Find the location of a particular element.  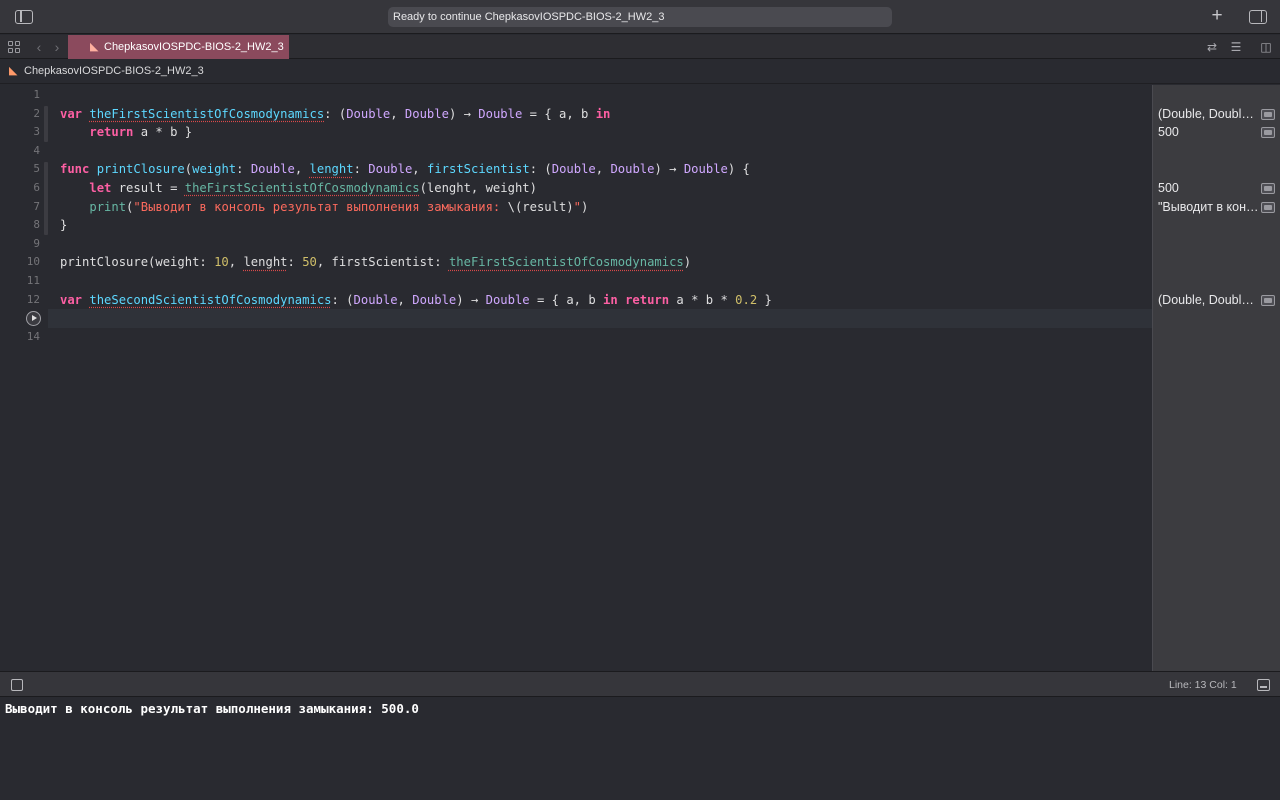

show-console-icon is located at coordinates (1263, 685).